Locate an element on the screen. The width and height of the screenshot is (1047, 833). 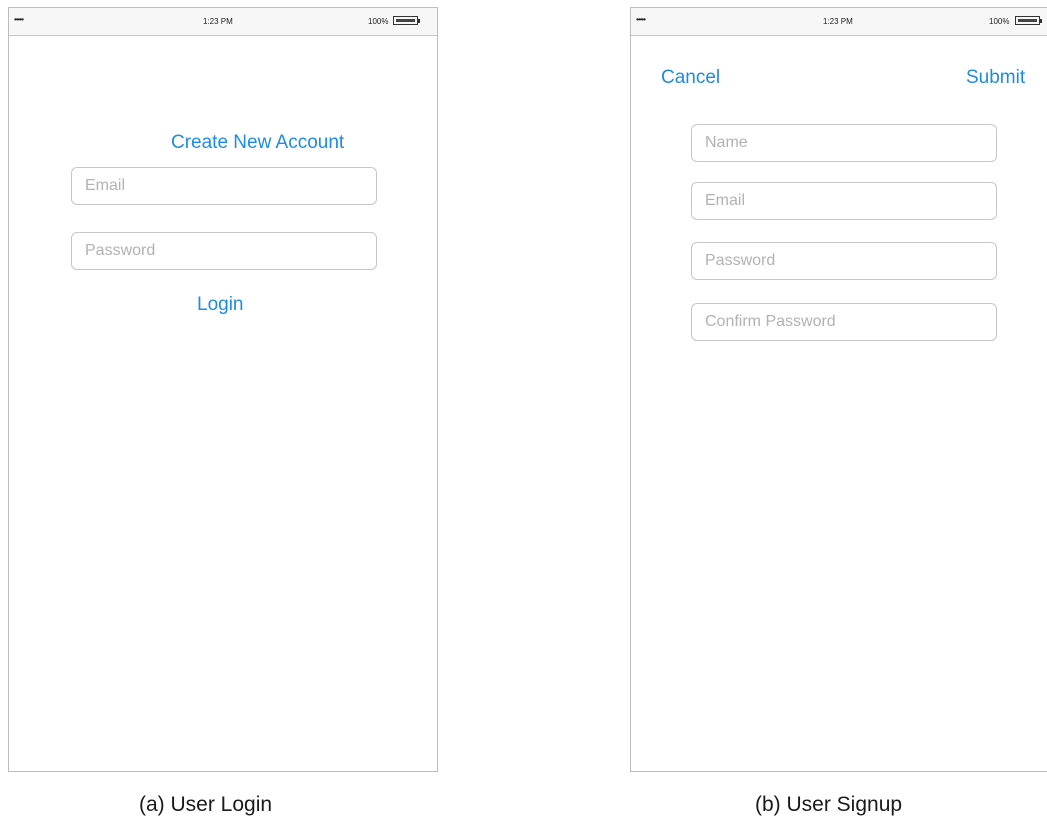
name-field is located at coordinates (844, 143).